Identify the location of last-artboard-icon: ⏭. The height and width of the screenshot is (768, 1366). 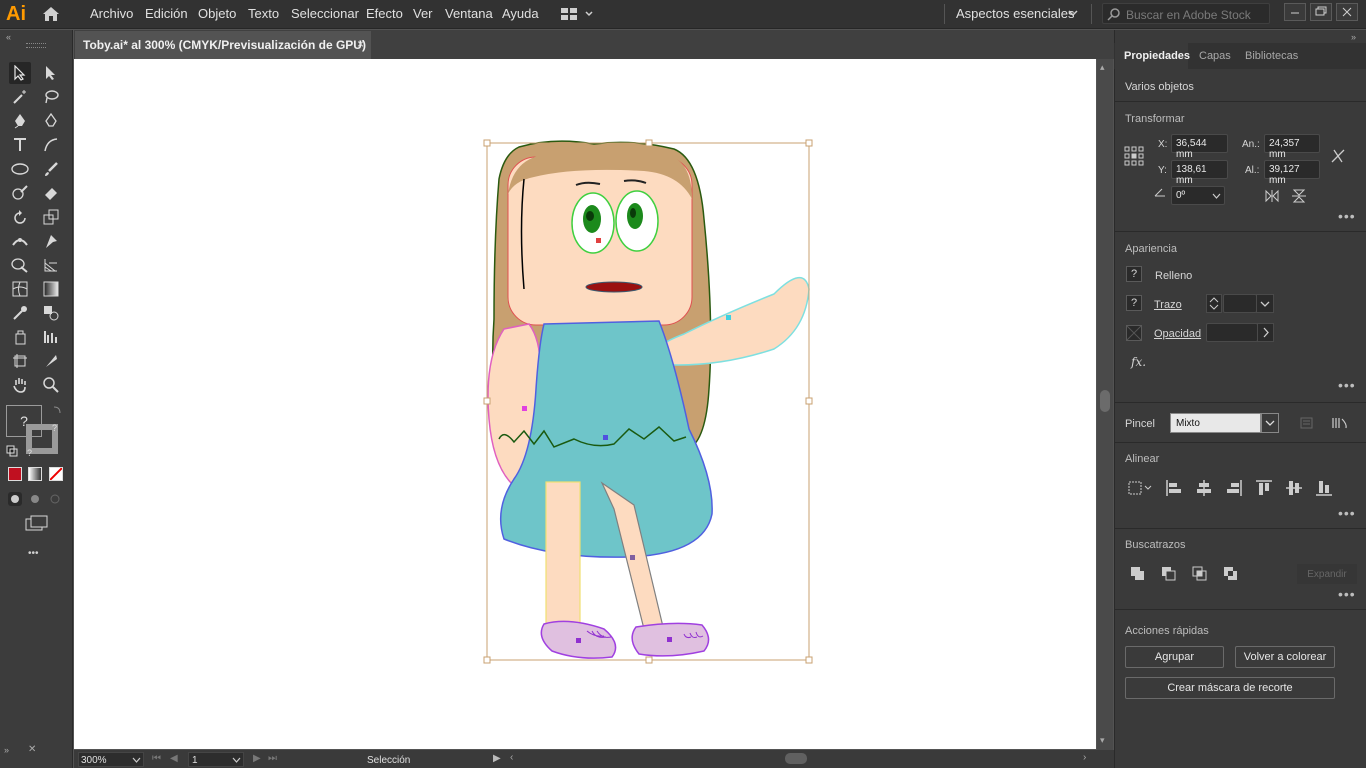
(272, 758).